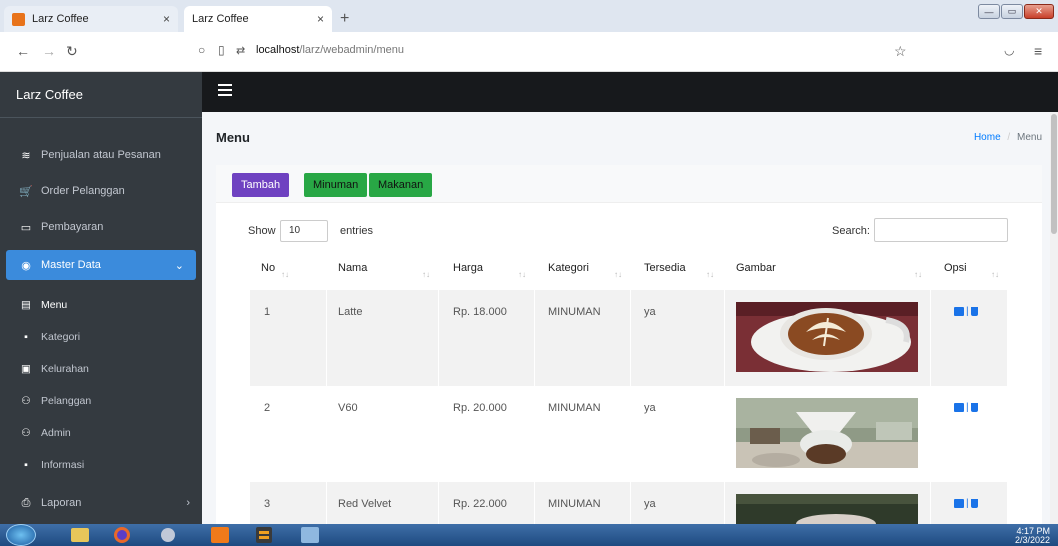 This screenshot has height=546, width=1058. What do you see at coordinates (221, 50) in the screenshot?
I see `page-icon: ▯` at bounding box center [221, 50].